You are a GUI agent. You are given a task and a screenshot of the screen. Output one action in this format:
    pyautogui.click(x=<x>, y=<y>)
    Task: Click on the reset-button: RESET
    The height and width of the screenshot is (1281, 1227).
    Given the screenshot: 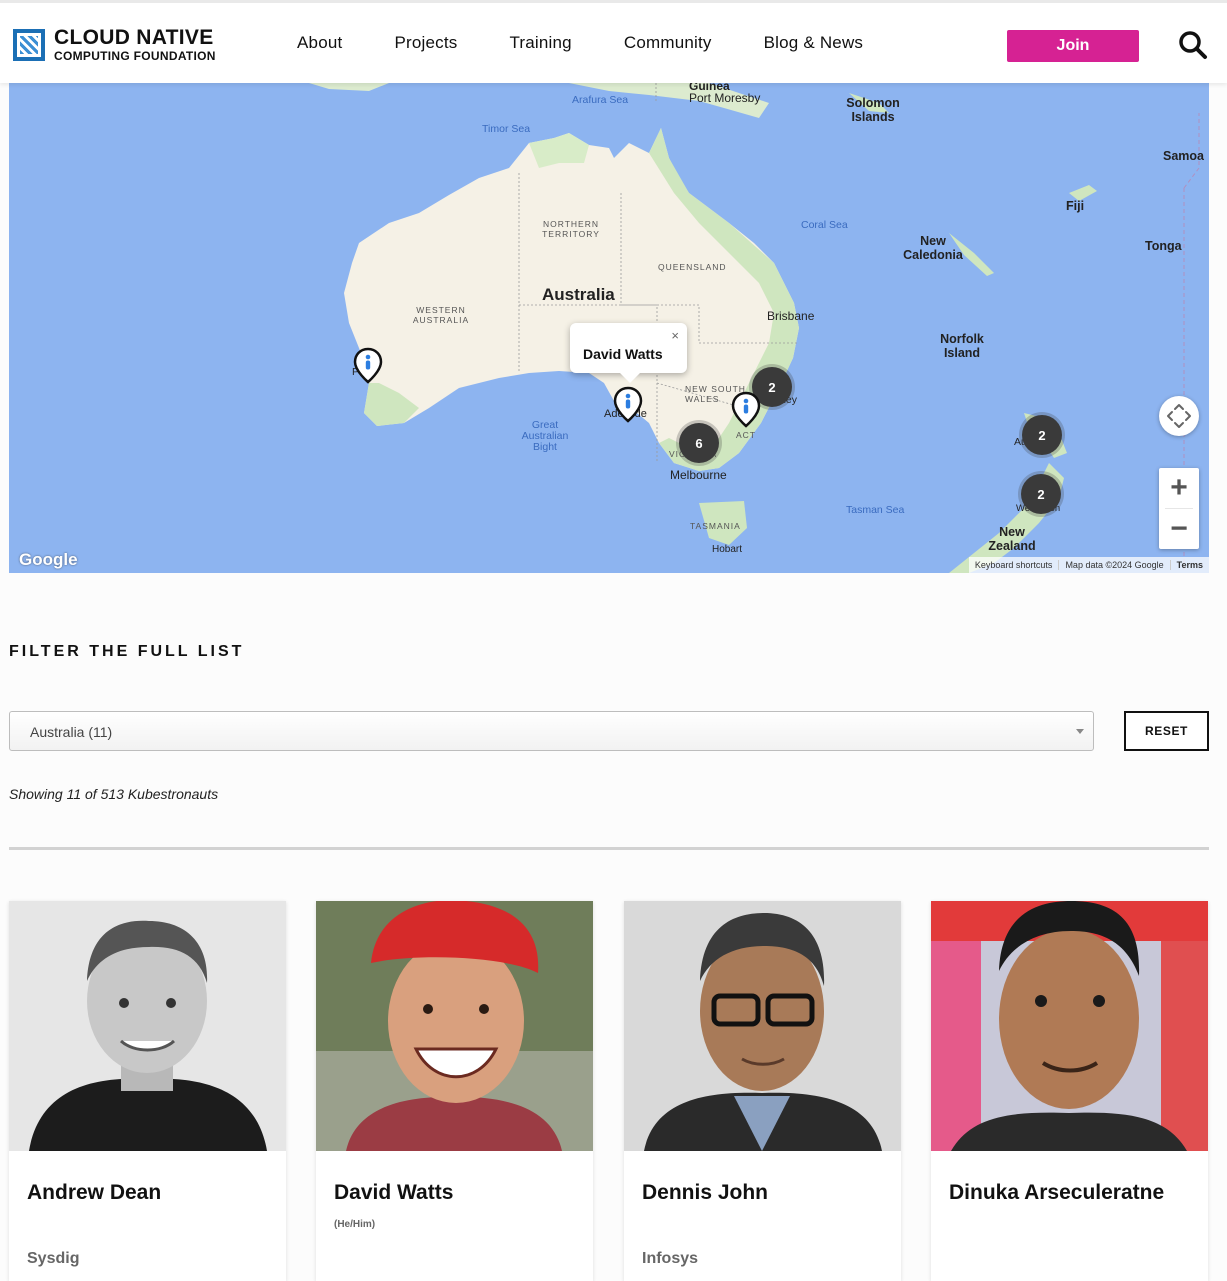 What is the action you would take?
    pyautogui.click(x=1166, y=731)
    